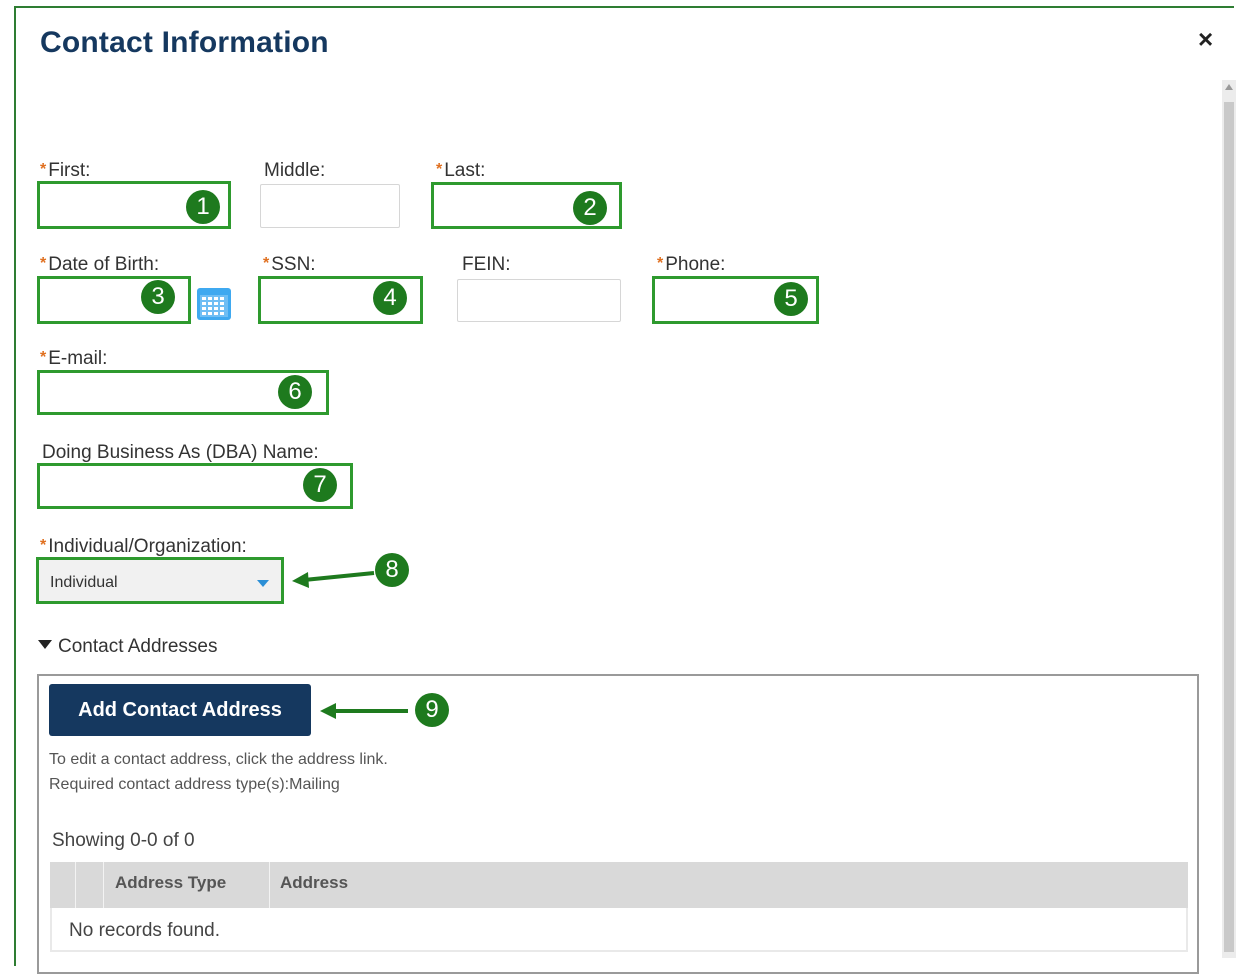 This screenshot has width=1236, height=974. What do you see at coordinates (158, 297) in the screenshot?
I see `callout-3: 3` at bounding box center [158, 297].